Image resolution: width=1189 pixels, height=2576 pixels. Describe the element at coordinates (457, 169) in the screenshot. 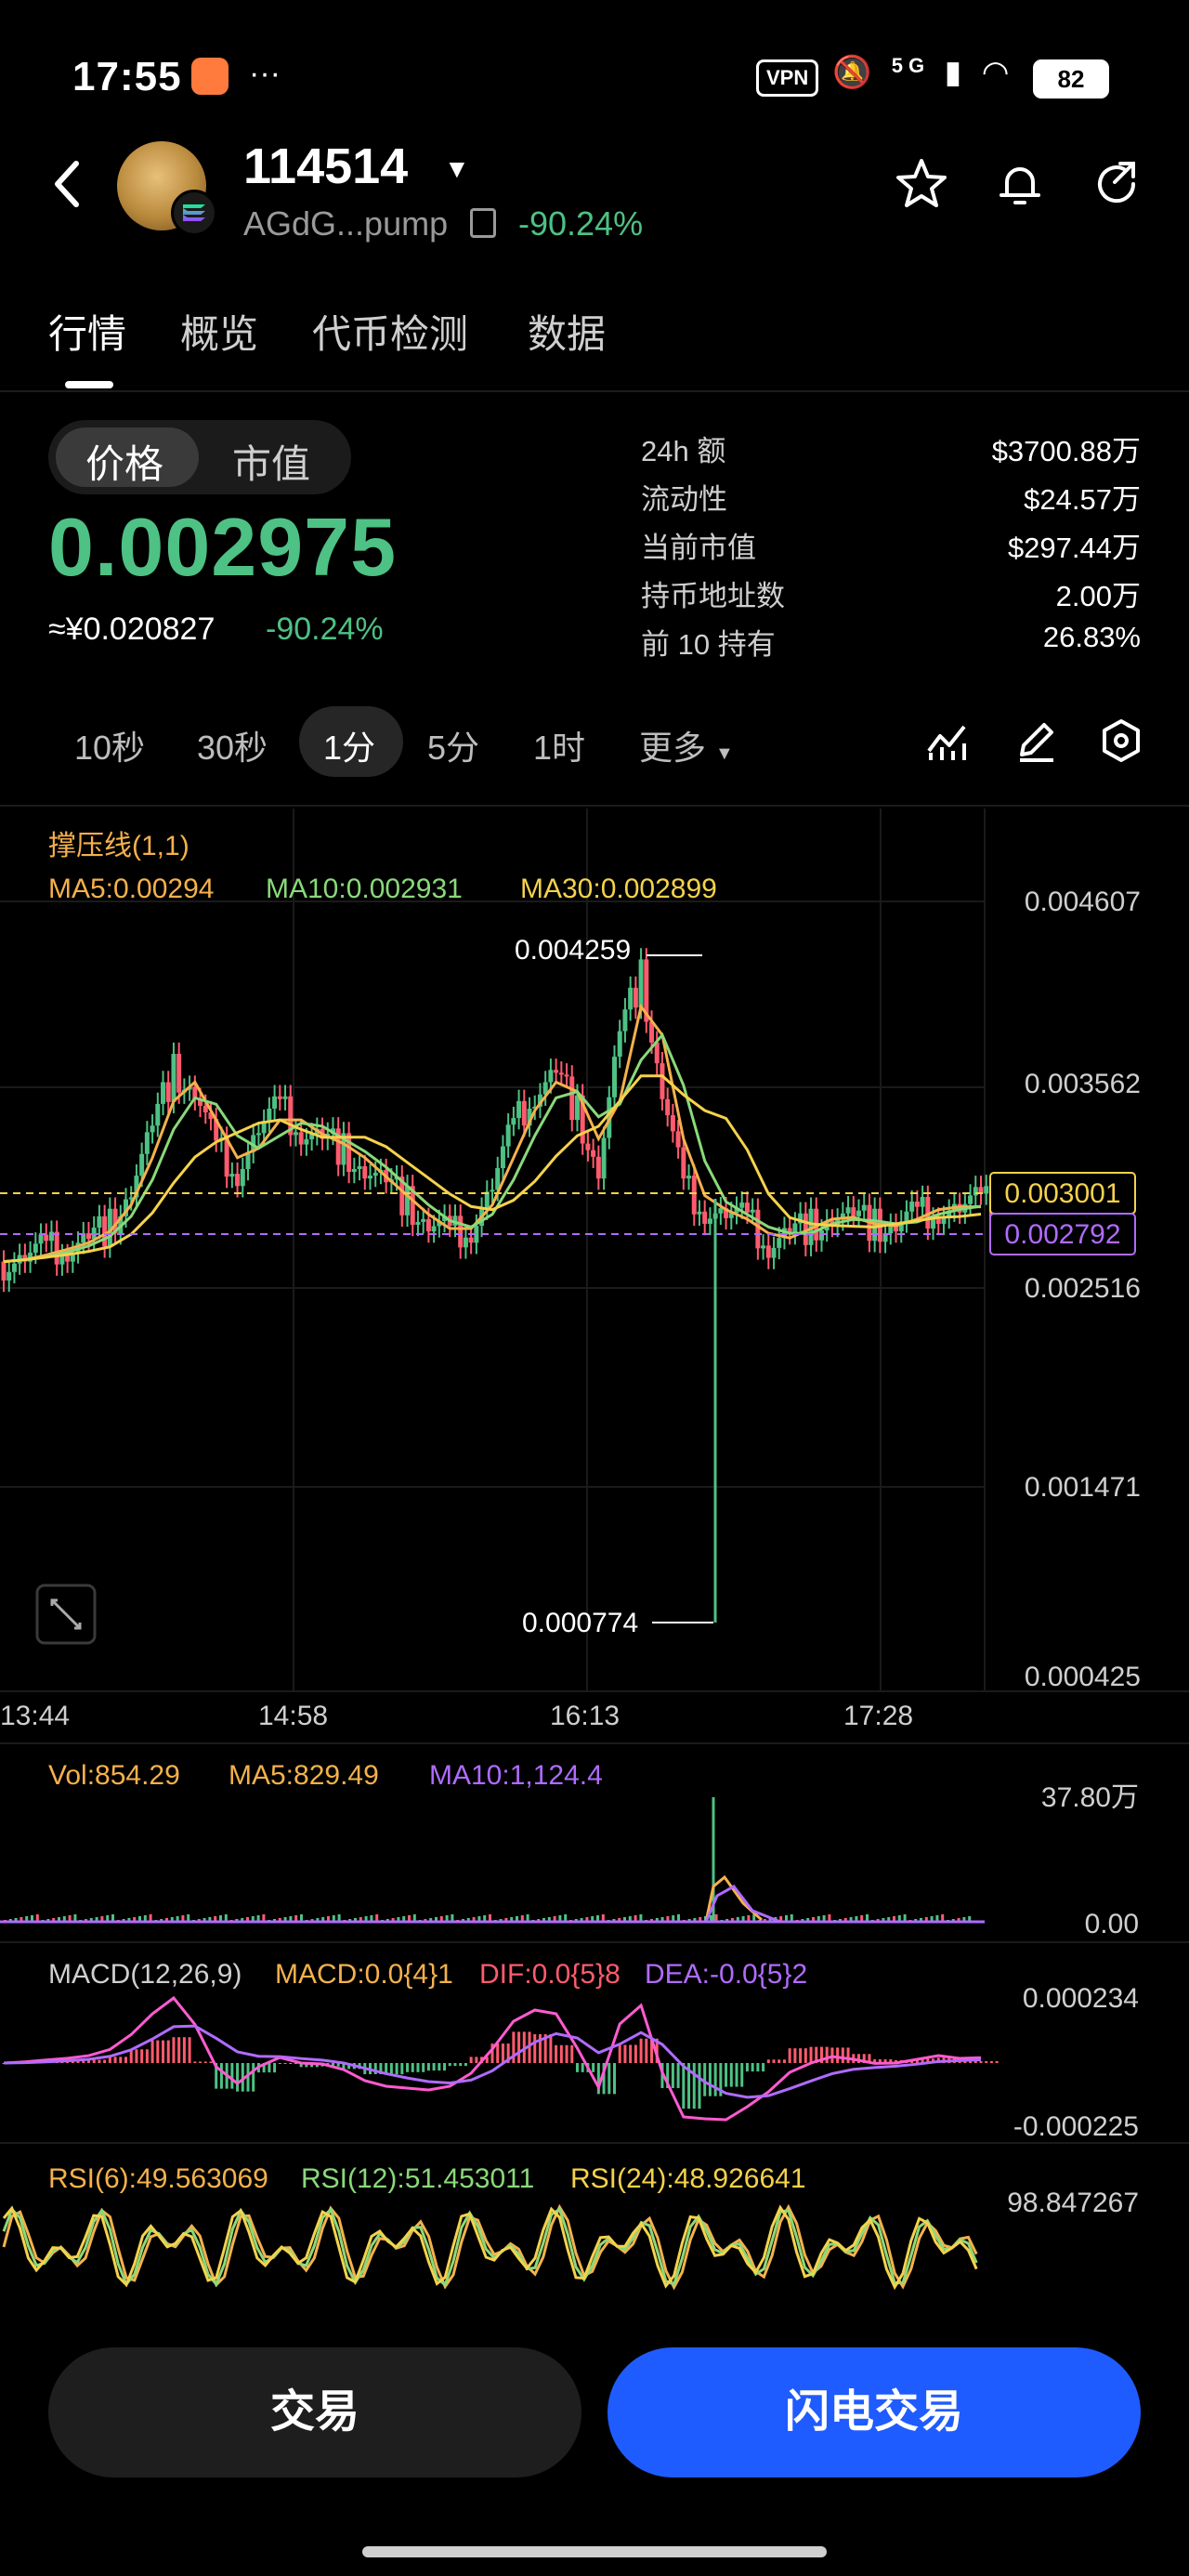

I see `chevron-down-icon: ▼` at that location.